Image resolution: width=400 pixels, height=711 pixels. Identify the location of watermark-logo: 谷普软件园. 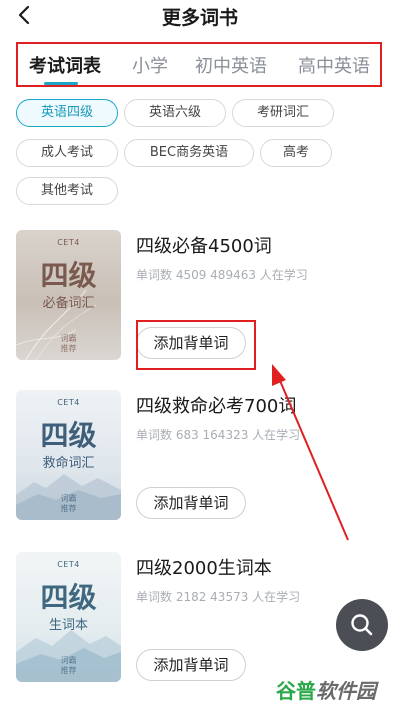
(335, 690).